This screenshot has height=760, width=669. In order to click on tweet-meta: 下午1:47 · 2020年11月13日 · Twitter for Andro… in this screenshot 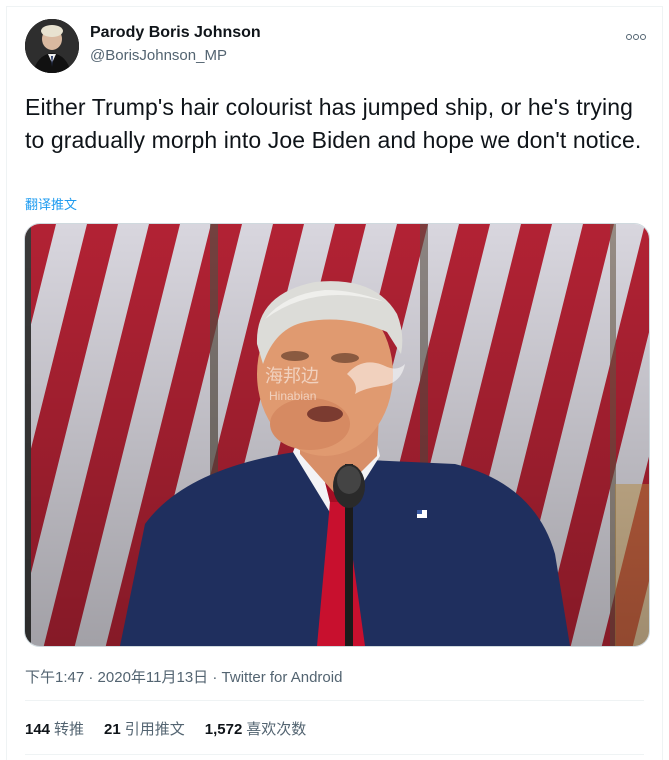, I will do `click(183, 676)`.